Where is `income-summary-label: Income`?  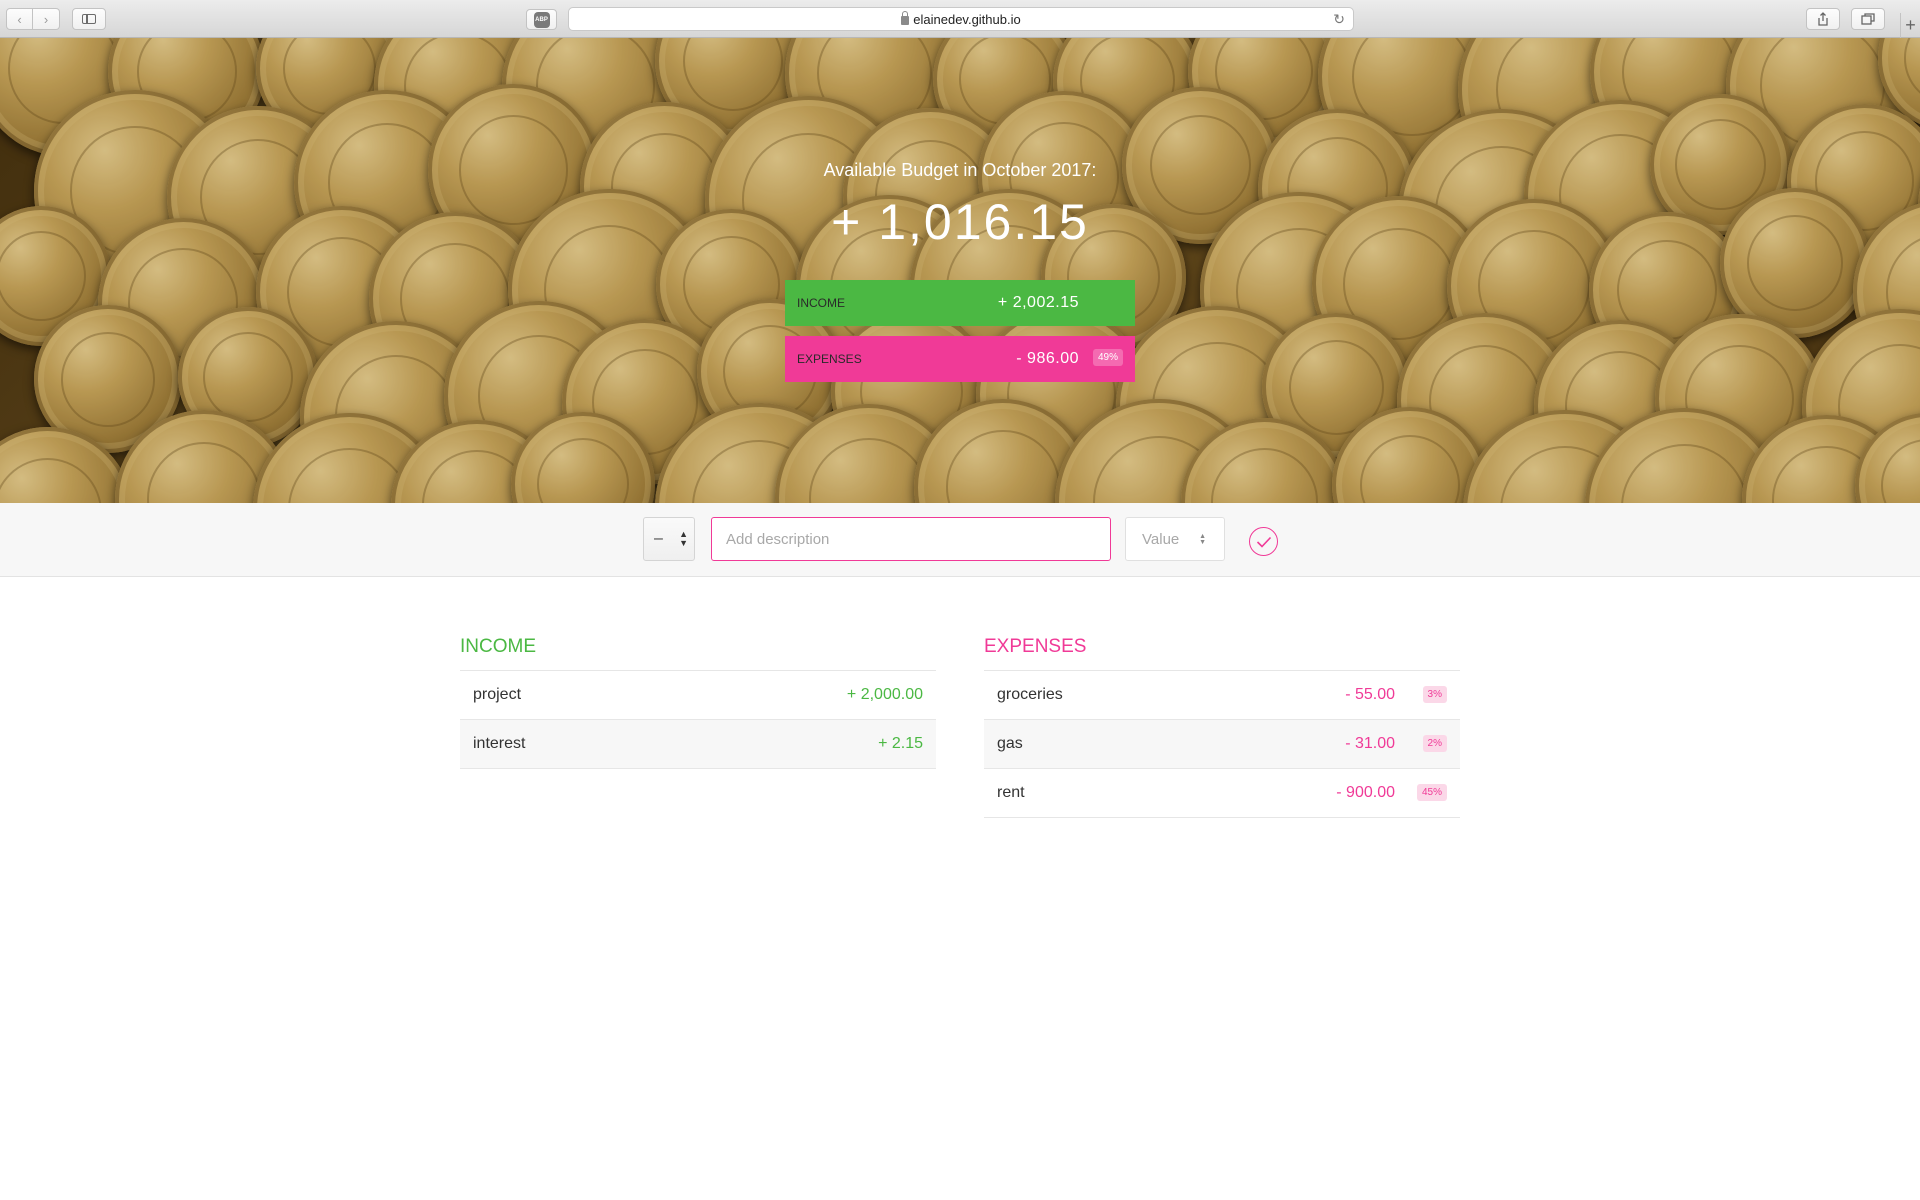 income-summary-label: Income is located at coordinates (821, 303).